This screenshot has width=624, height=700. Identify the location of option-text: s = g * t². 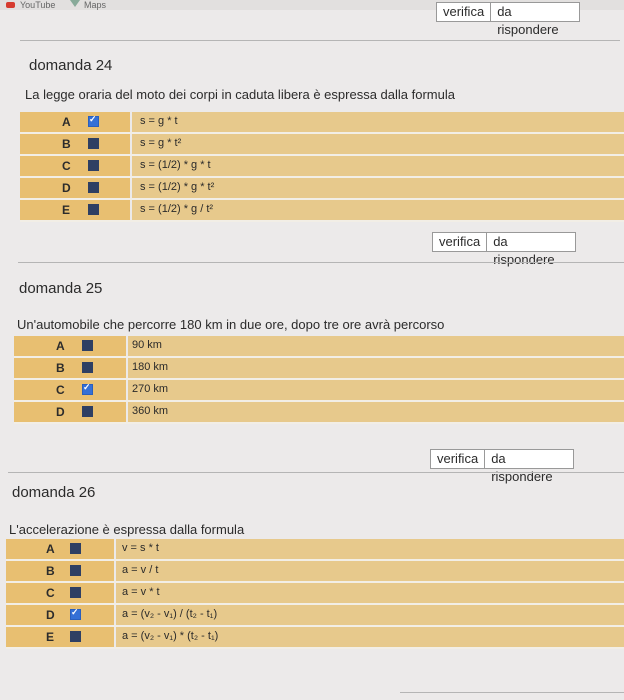
(161, 143).